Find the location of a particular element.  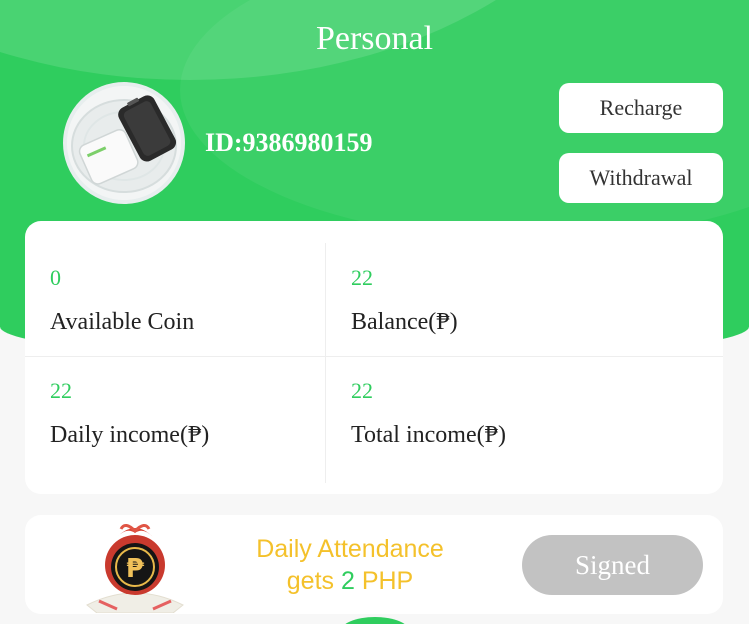

attendance-line2: gets 2 PHP is located at coordinates (350, 581).